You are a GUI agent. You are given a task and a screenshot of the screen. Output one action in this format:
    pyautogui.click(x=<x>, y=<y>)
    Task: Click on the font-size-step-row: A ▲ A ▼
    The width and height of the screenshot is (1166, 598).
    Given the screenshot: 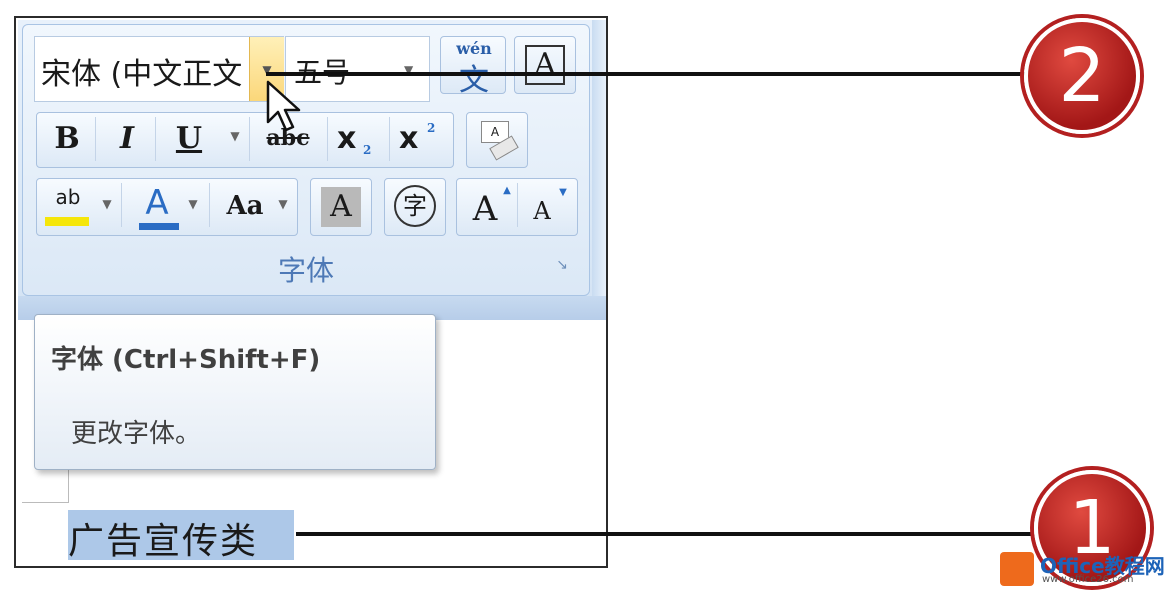 What is the action you would take?
    pyautogui.click(x=517, y=207)
    